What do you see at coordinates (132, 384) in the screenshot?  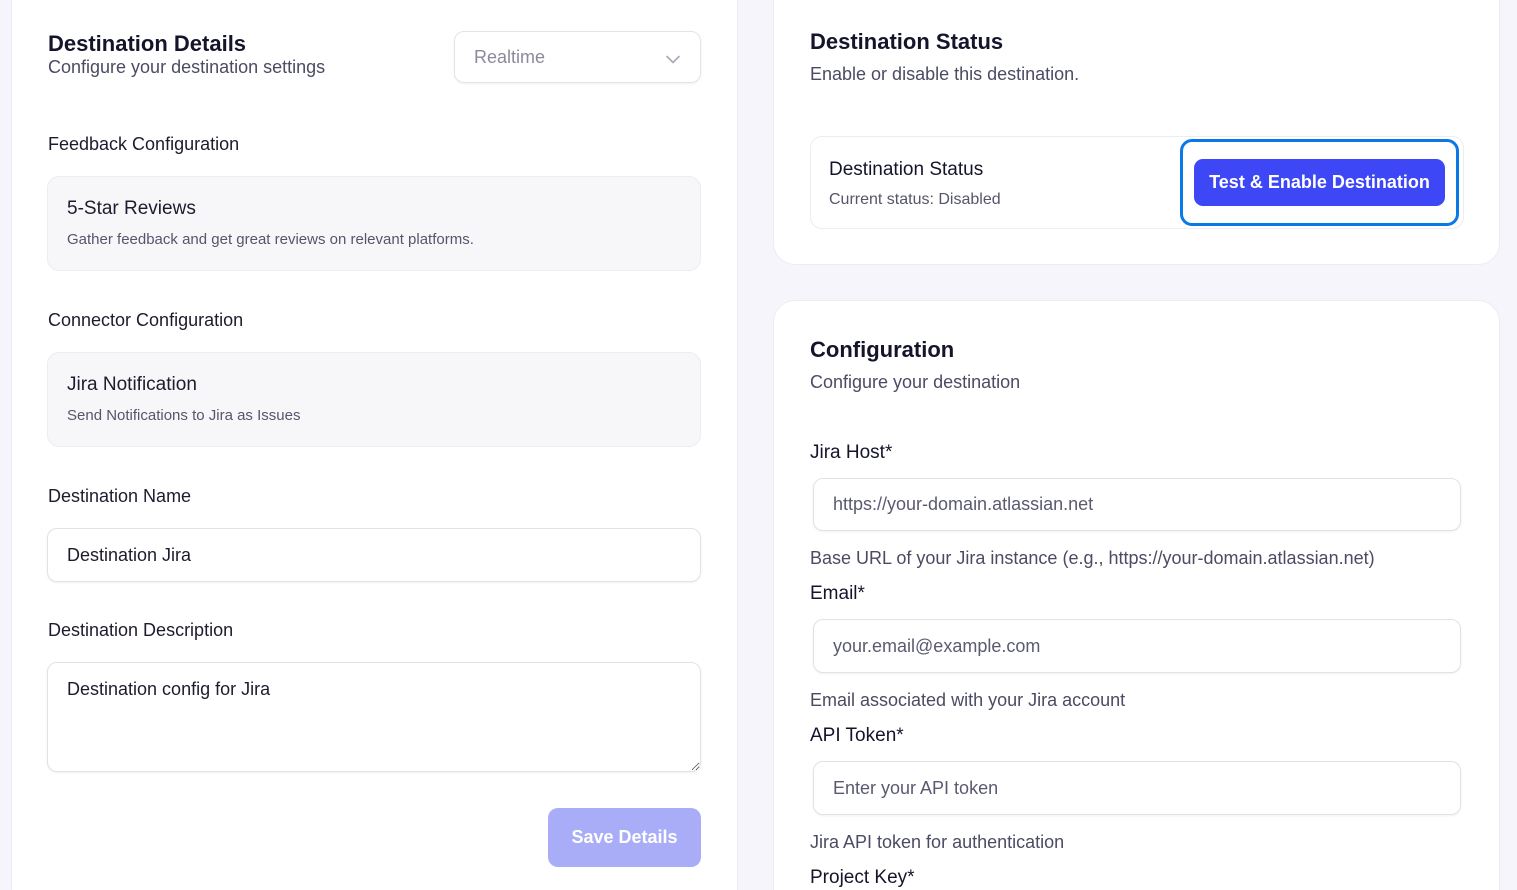 I see `connector-config-title: Jira Notification` at bounding box center [132, 384].